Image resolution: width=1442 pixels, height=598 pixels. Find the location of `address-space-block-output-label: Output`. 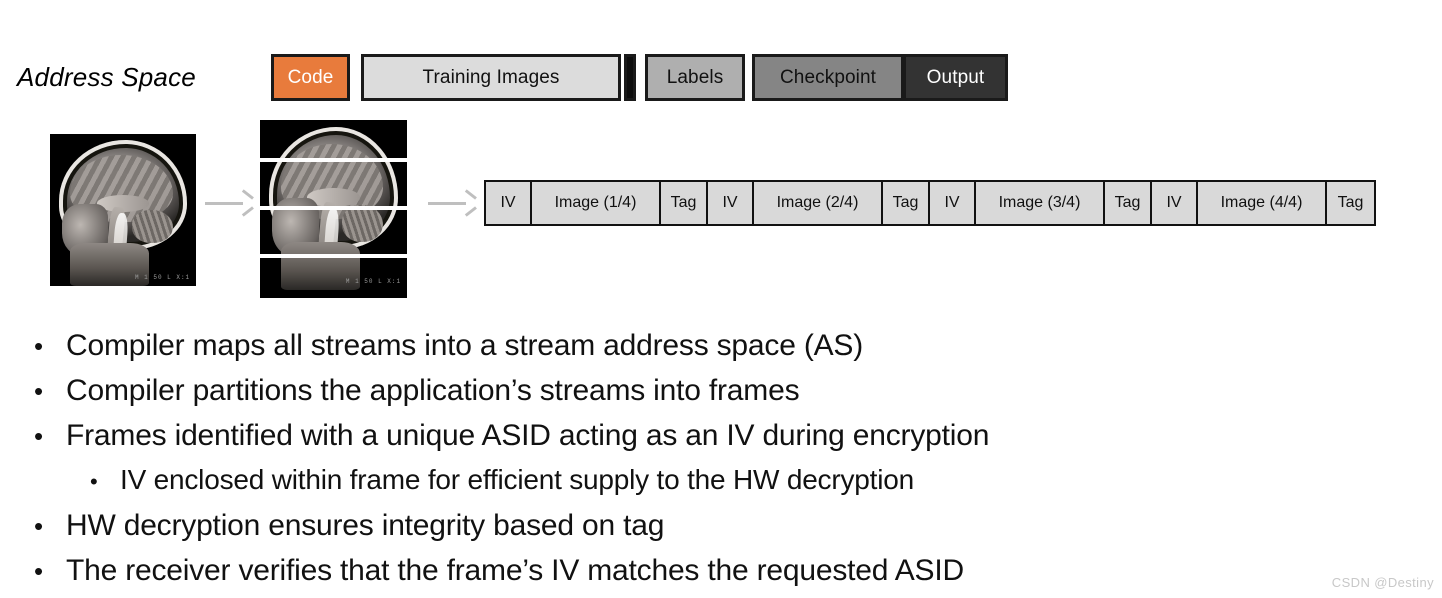

address-space-block-output-label: Output is located at coordinates (955, 77).